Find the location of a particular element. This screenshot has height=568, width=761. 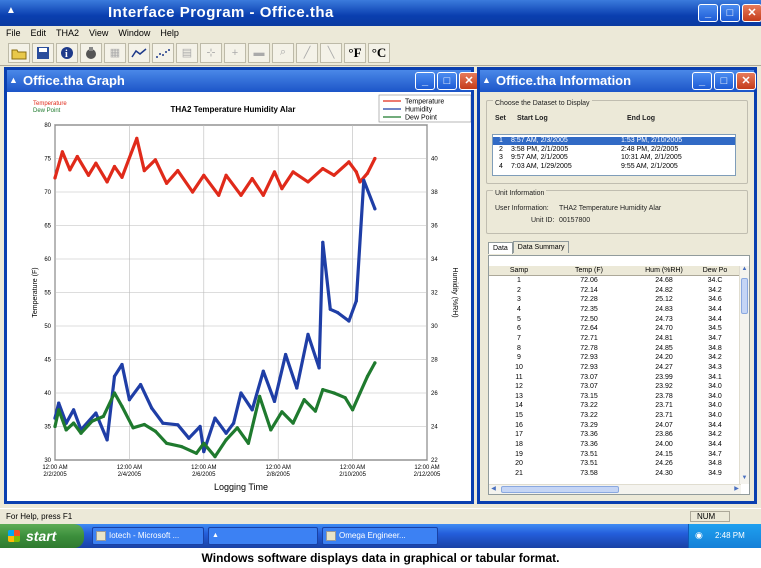

scroll-up-icon: ▲ is located at coordinates (744, 270).